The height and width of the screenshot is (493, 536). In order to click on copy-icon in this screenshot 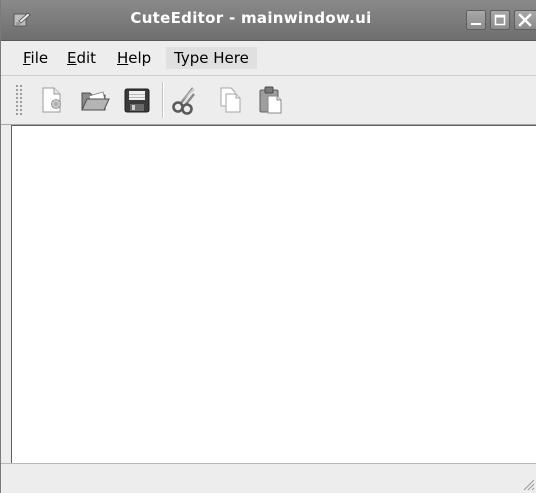, I will do `click(229, 100)`.